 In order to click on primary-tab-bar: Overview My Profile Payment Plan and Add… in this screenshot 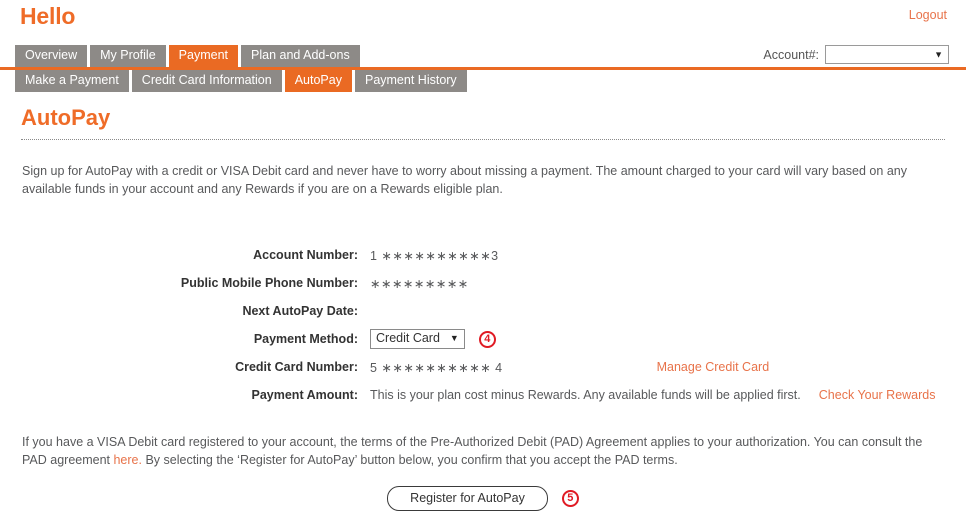, I will do `click(187, 56)`.